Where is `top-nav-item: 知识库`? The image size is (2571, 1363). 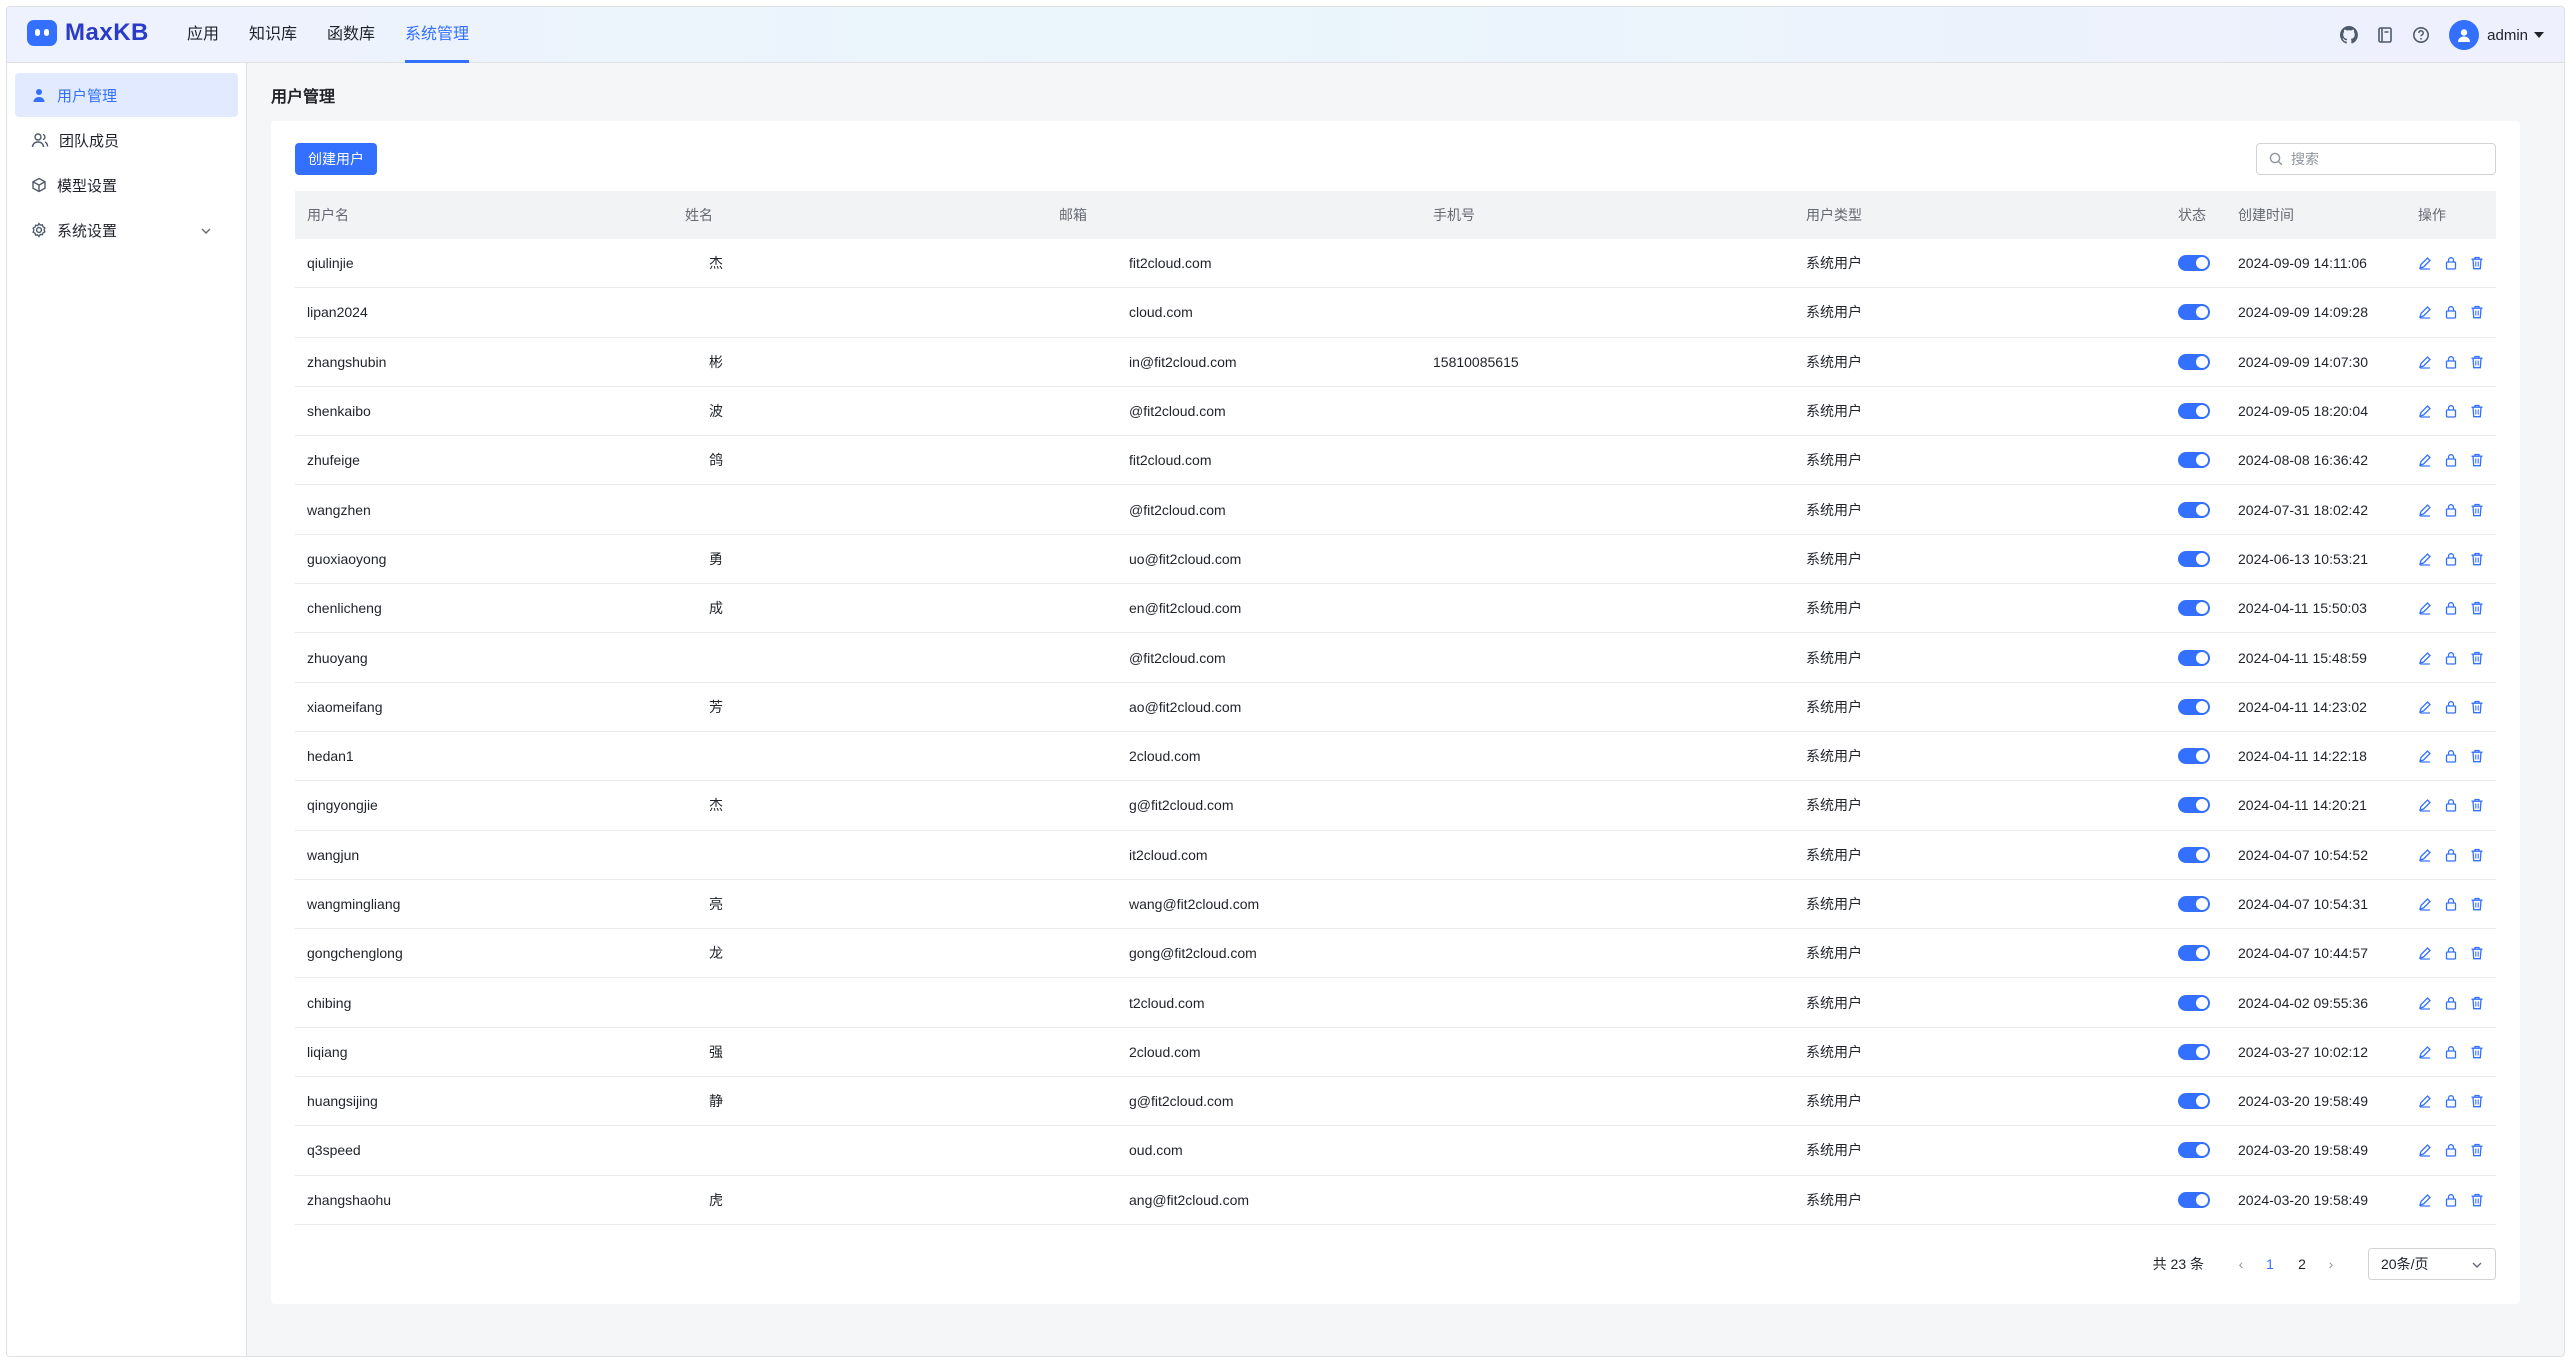
top-nav-item: 知识库 is located at coordinates (273, 35).